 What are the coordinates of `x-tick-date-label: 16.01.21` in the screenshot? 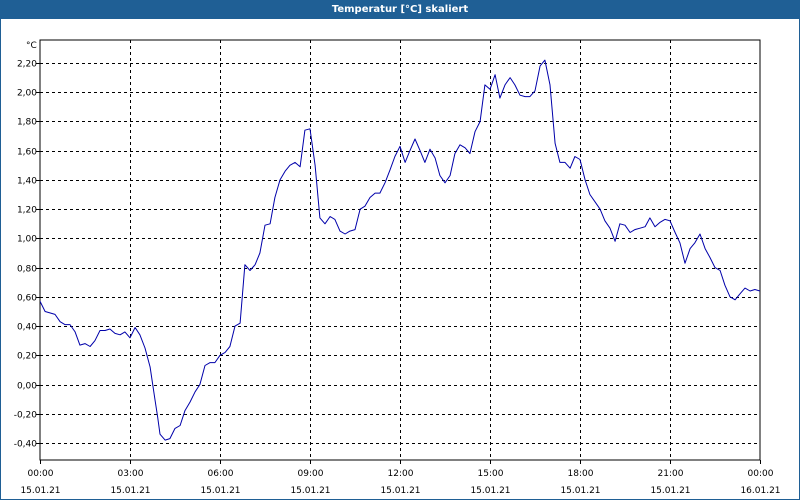 It's located at (760, 491).